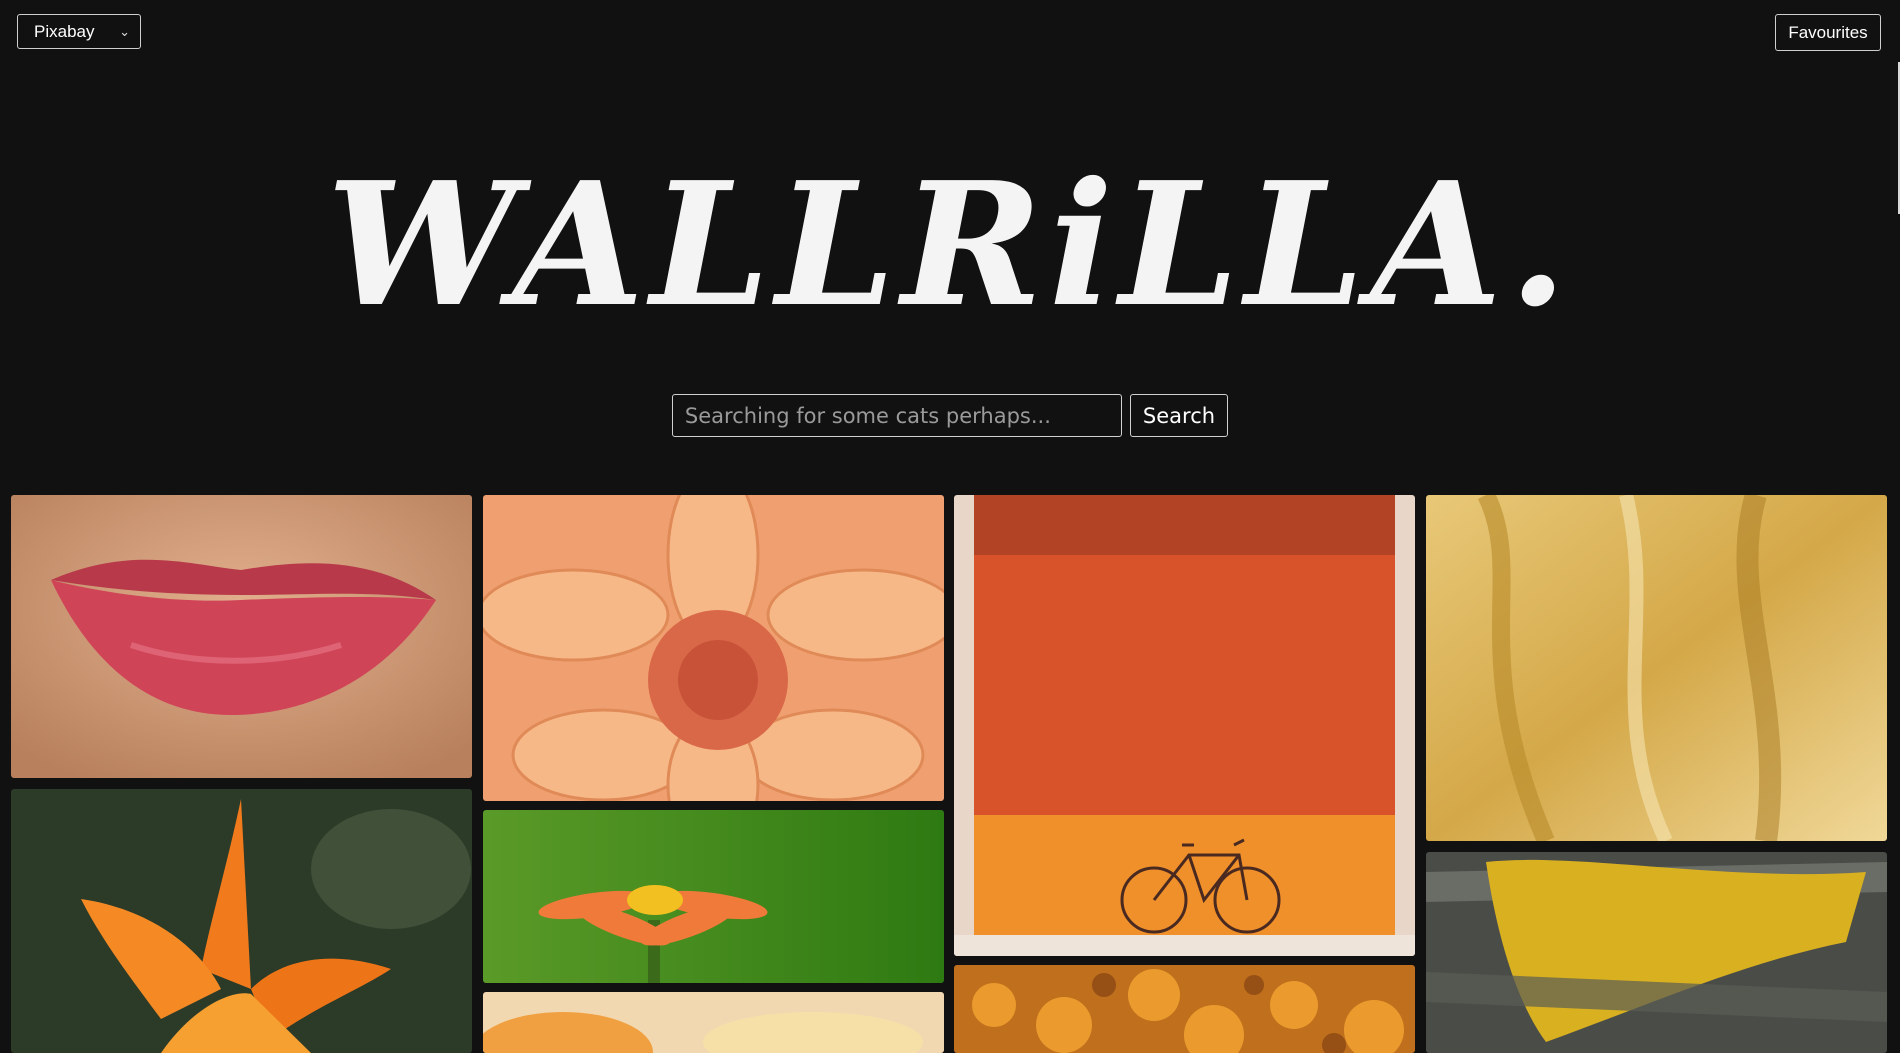  I want to click on search-input, so click(896, 415).